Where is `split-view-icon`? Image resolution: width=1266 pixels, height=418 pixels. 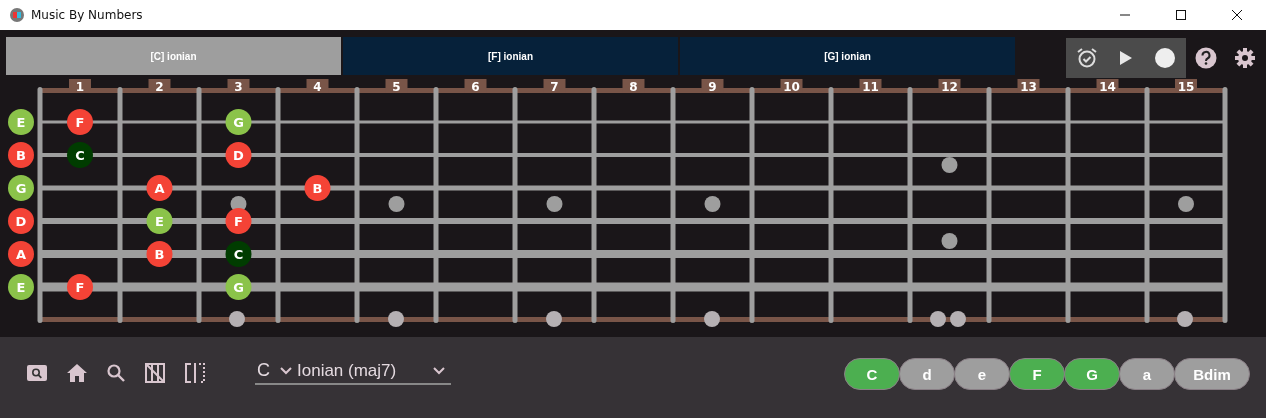
split-view-icon is located at coordinates (195, 372).